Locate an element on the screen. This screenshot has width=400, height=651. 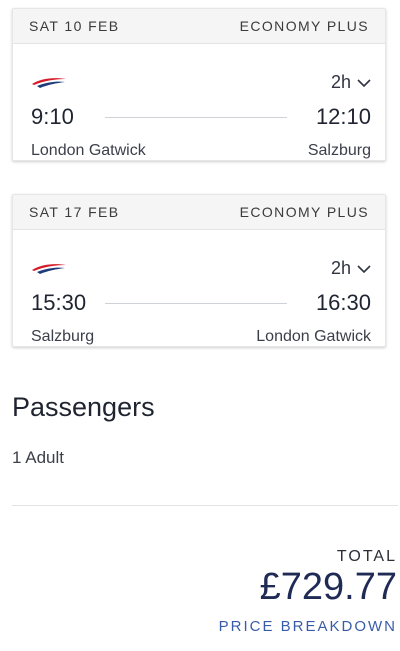
total-amount: £729.77 is located at coordinates (328, 587).